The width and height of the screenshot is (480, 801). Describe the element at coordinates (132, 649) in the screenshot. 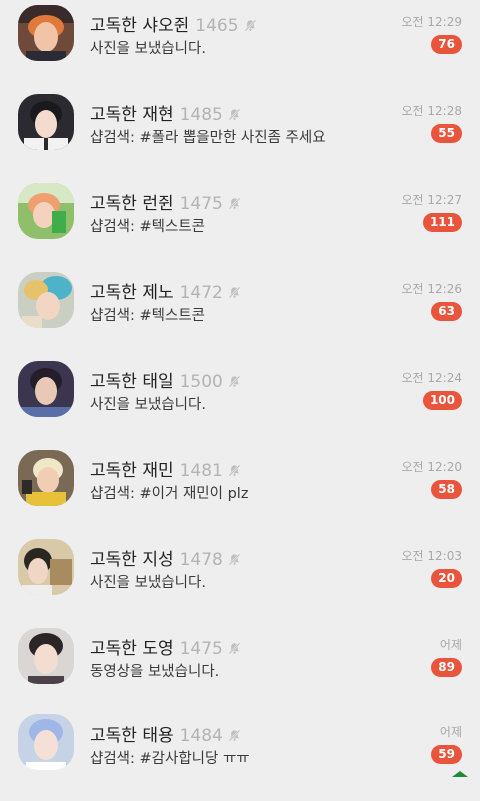

I see `chat-title: 고독한 도영` at that location.